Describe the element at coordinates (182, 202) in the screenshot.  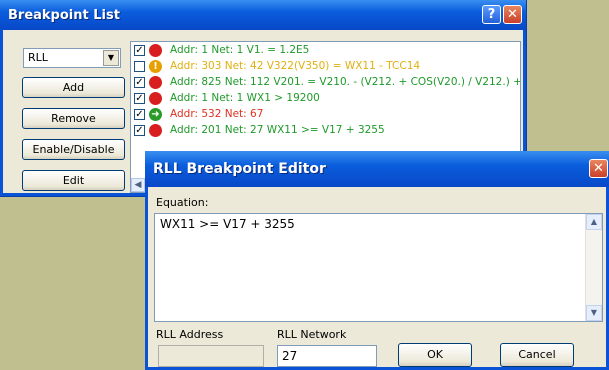
I see `equation-label: Equation:` at that location.